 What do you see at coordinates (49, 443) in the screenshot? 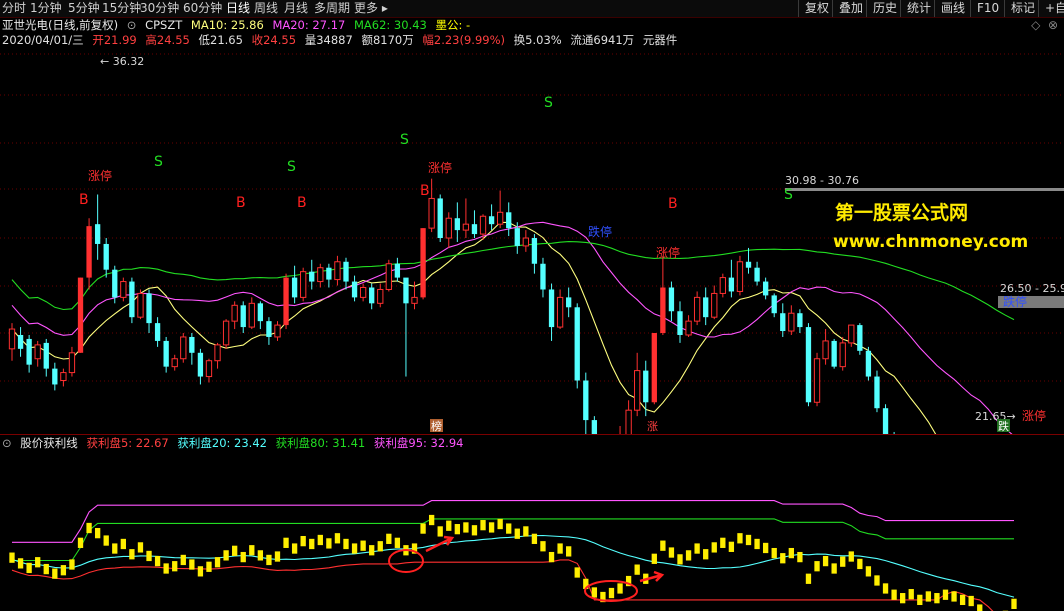
I see `indicator-title: 股价获利线` at bounding box center [49, 443].